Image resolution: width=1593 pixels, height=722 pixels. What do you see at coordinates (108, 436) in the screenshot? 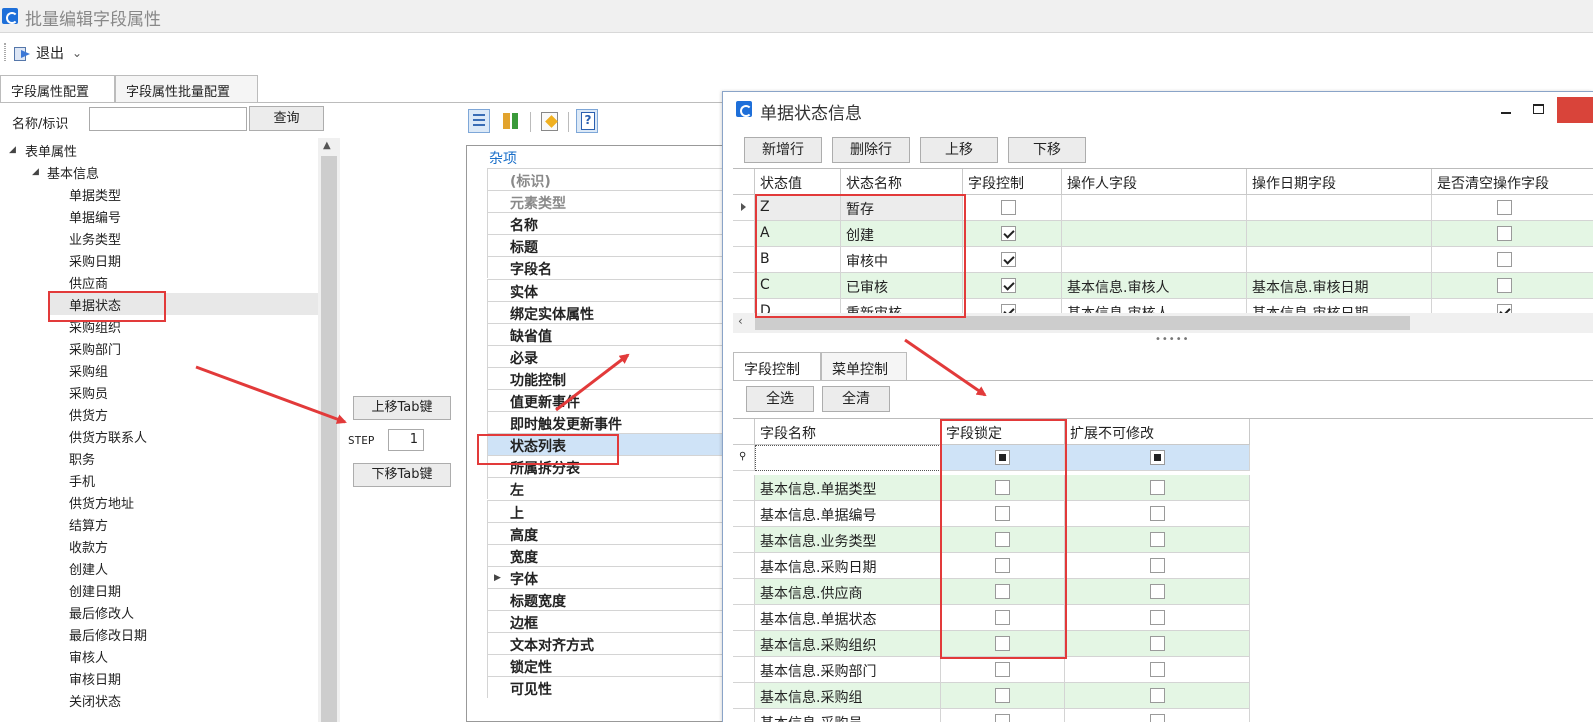
I see `tree-item: 供货方联系人` at bounding box center [108, 436].